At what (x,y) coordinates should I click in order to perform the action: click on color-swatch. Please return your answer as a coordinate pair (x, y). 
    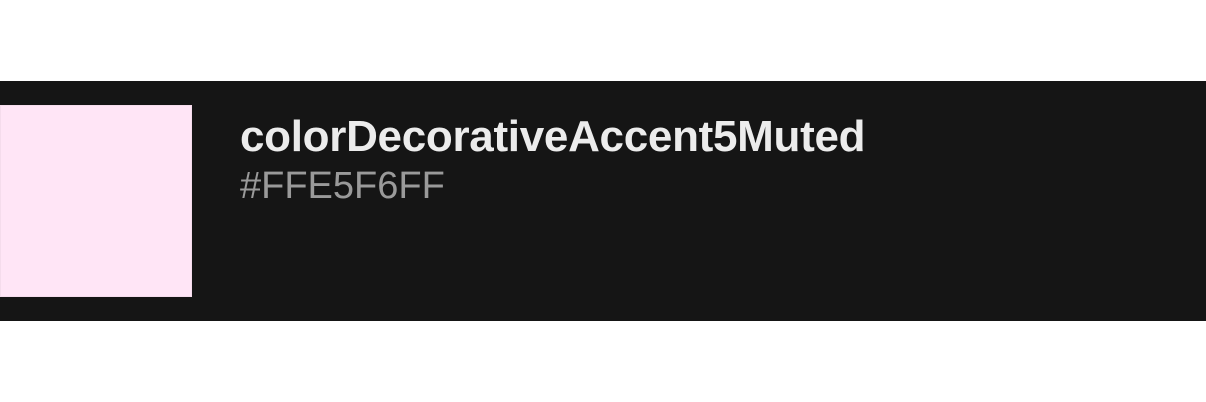
    Looking at the image, I should click on (96, 201).